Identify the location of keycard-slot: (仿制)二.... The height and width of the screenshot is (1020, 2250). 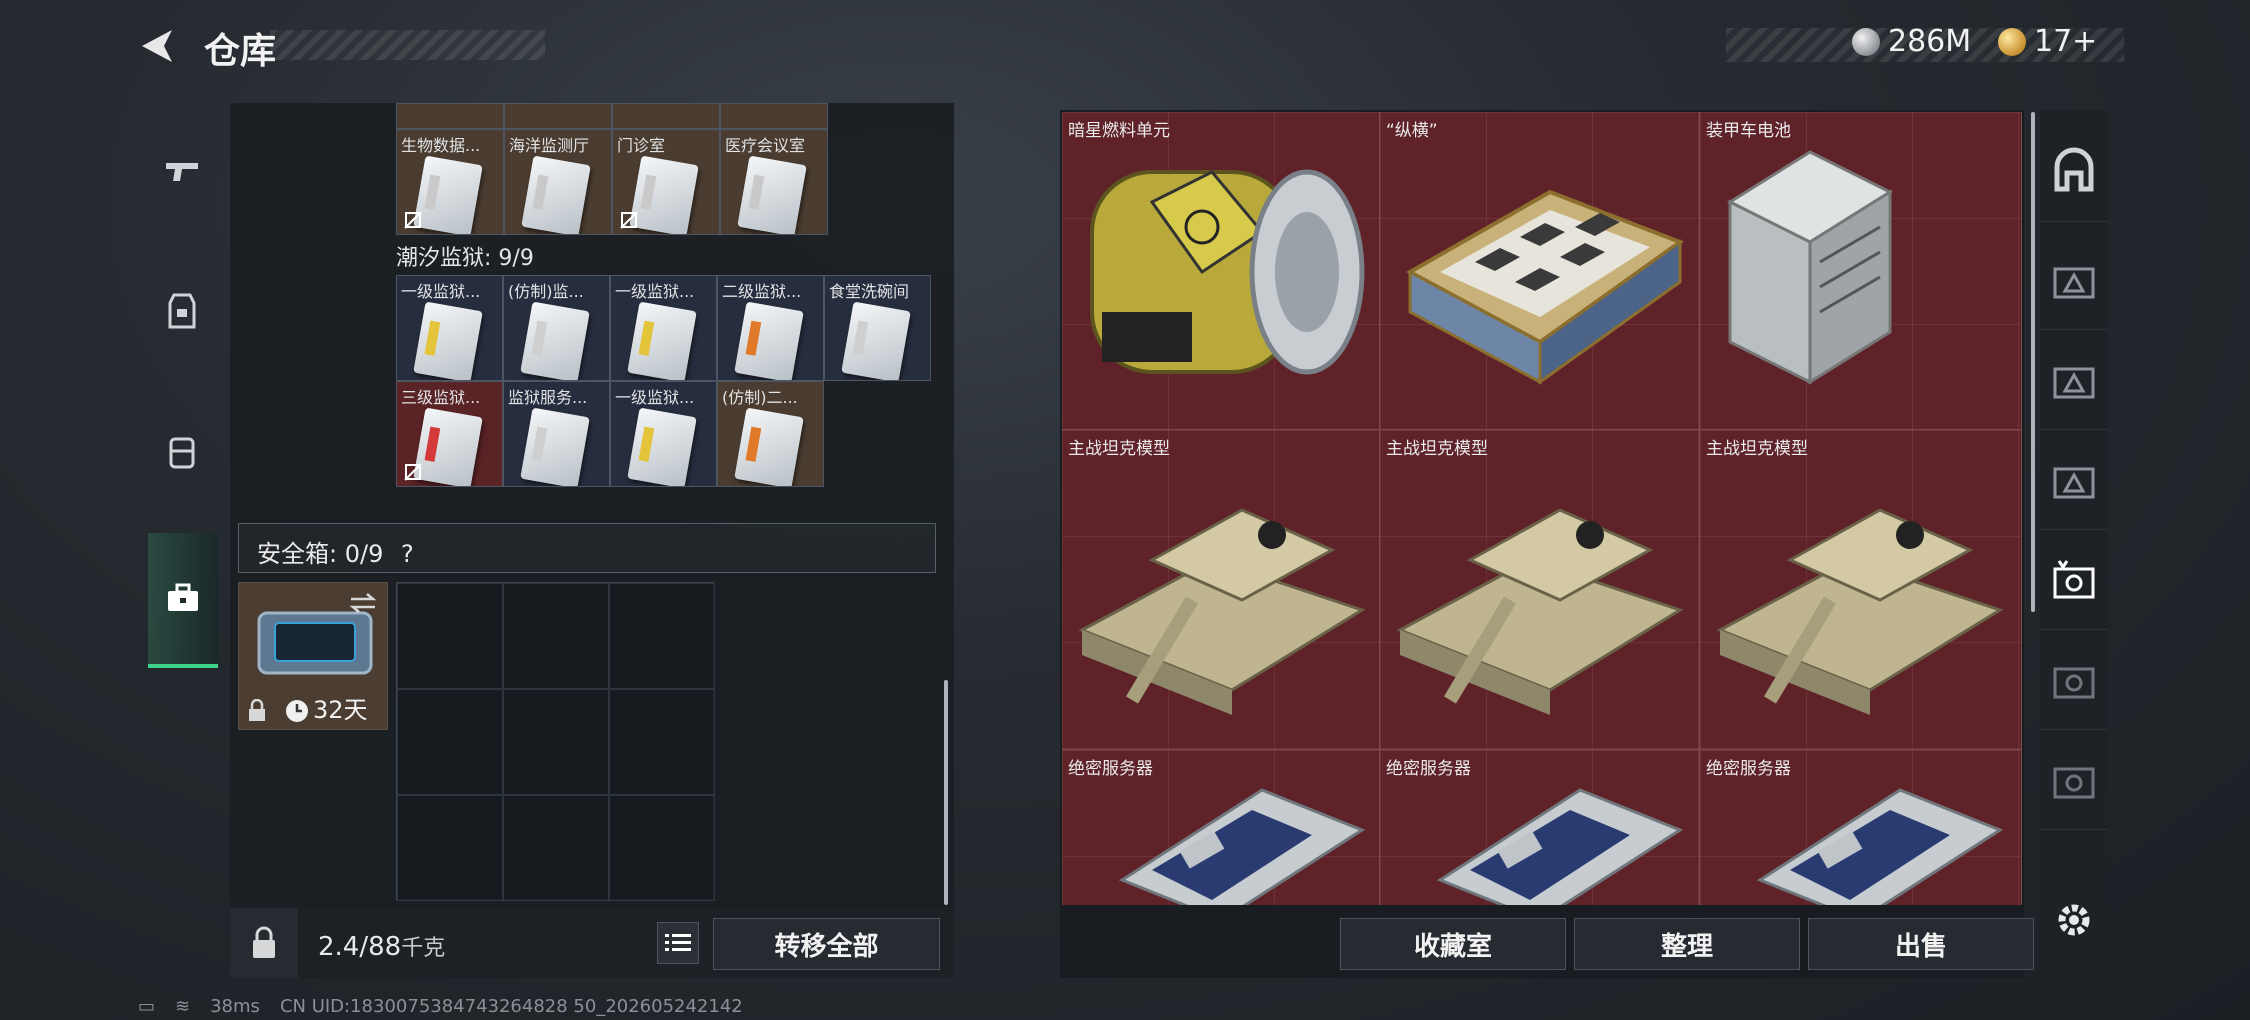
(770, 434).